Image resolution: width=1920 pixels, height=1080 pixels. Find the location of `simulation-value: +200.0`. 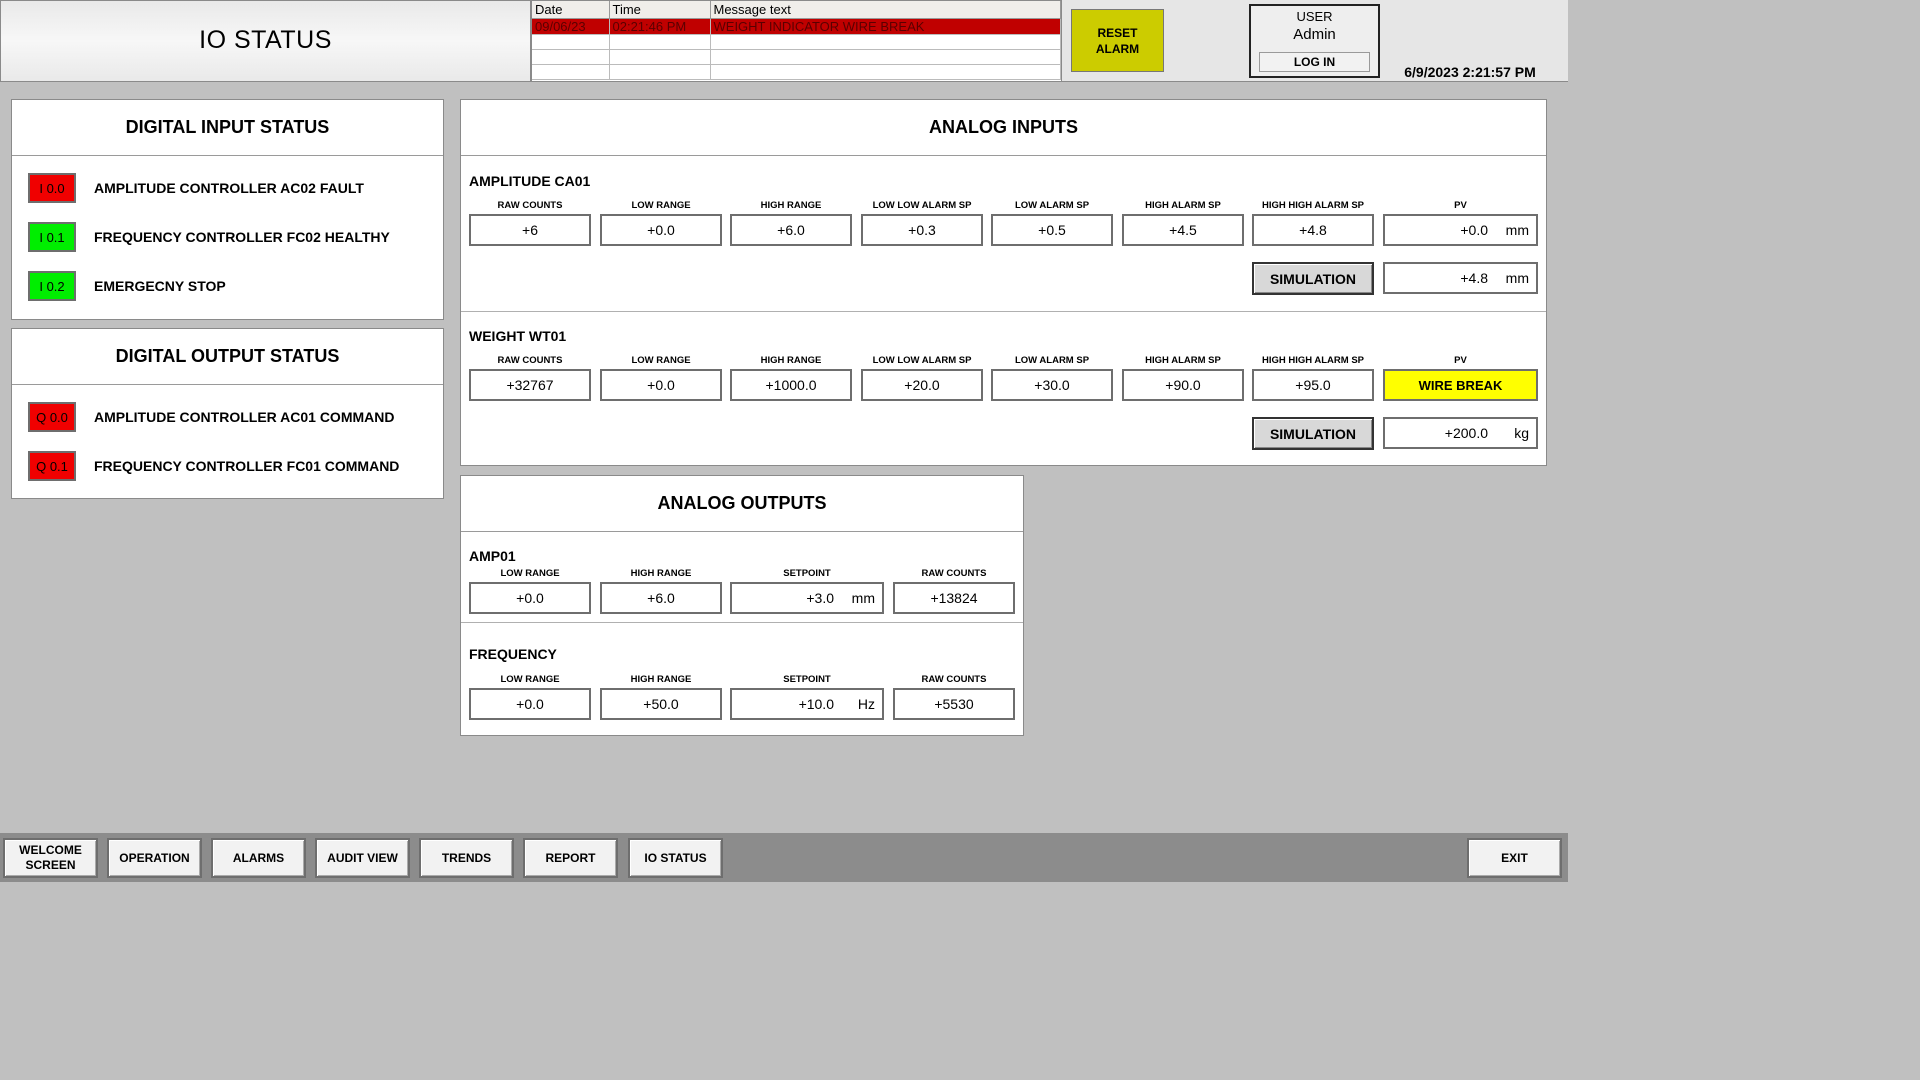

simulation-value: +200.0 is located at coordinates (1466, 433).